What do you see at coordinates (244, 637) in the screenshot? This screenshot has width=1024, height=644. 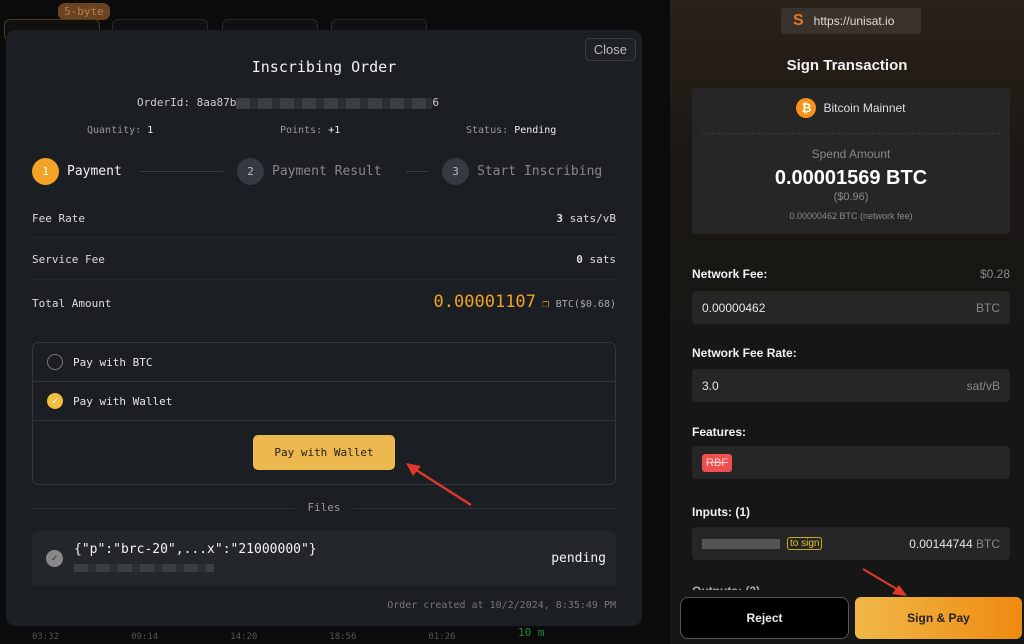 I see `bg-chart-ticks: 03:32 09:14 14:20 18:56 01:26` at bounding box center [244, 637].